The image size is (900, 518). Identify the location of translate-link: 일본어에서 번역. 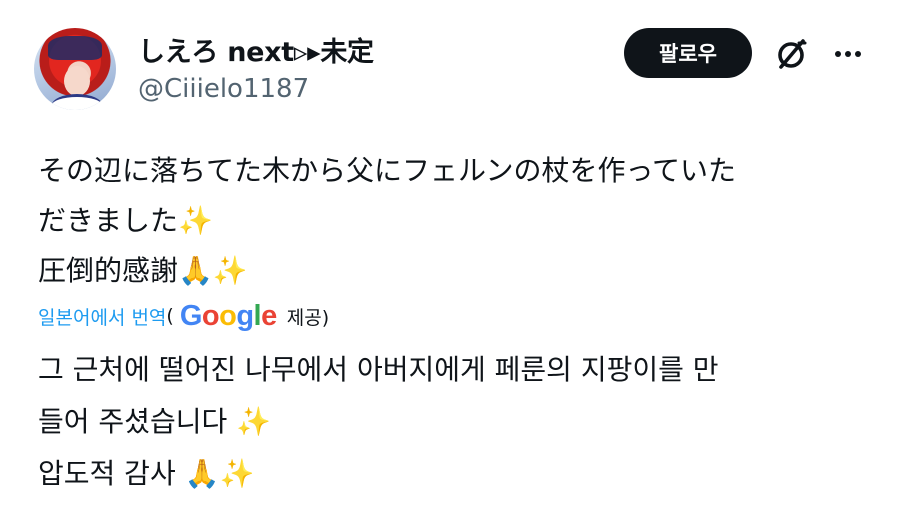
(102, 316).